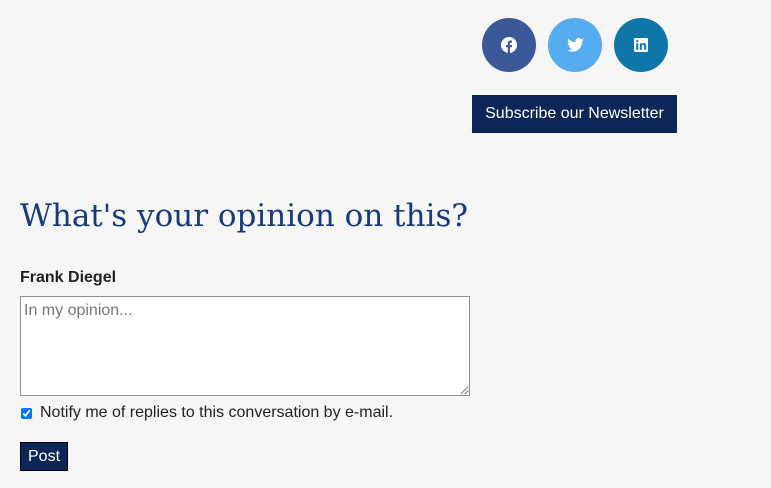  I want to click on facebook-icon, so click(509, 45).